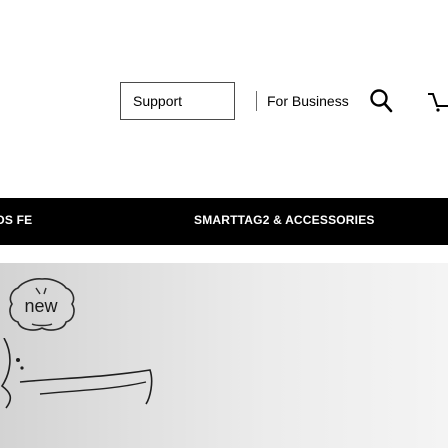 The width and height of the screenshot is (448, 448). Describe the element at coordinates (284, 220) in the screenshot. I see `category-link-smarttag2: SMARTTAG2 & ACCESSORIES` at that location.